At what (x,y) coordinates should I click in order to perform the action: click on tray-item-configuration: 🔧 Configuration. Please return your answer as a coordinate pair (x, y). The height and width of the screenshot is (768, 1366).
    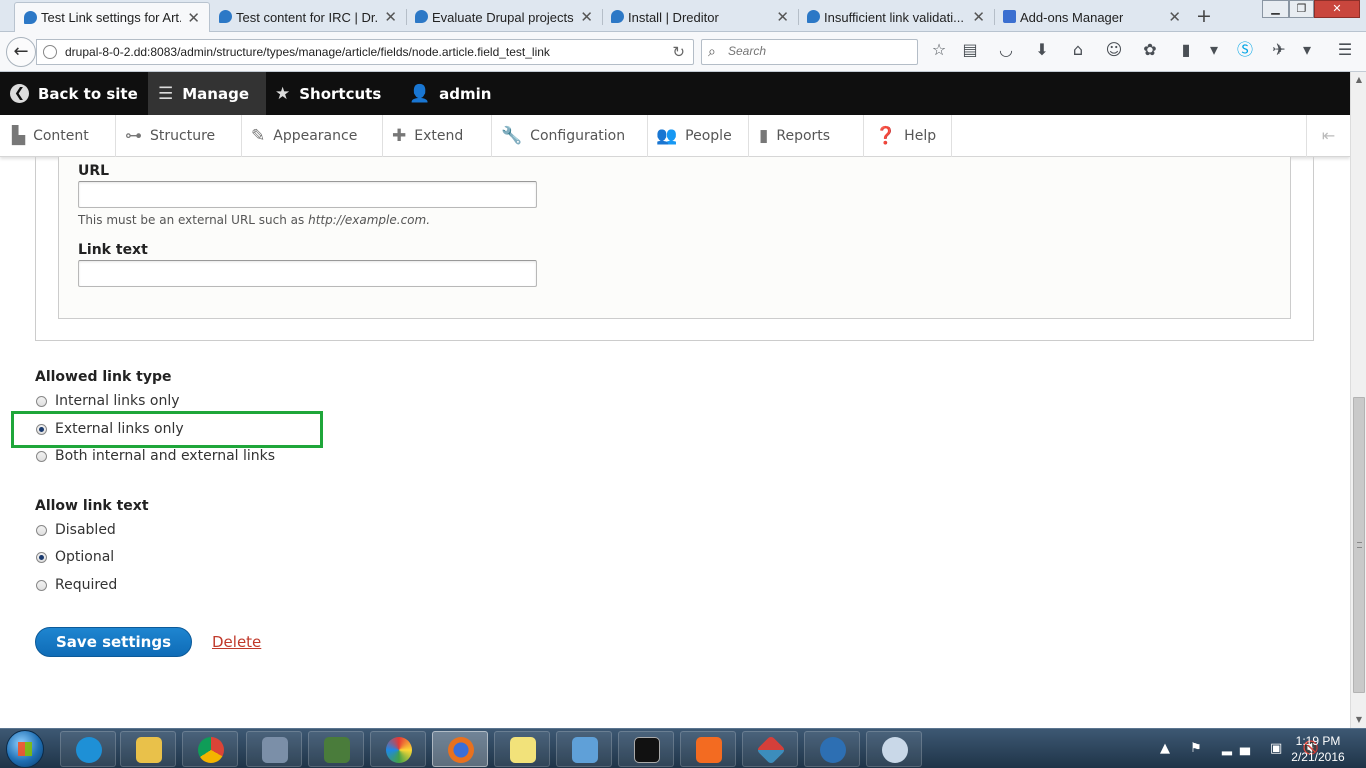
    Looking at the image, I should click on (570, 136).